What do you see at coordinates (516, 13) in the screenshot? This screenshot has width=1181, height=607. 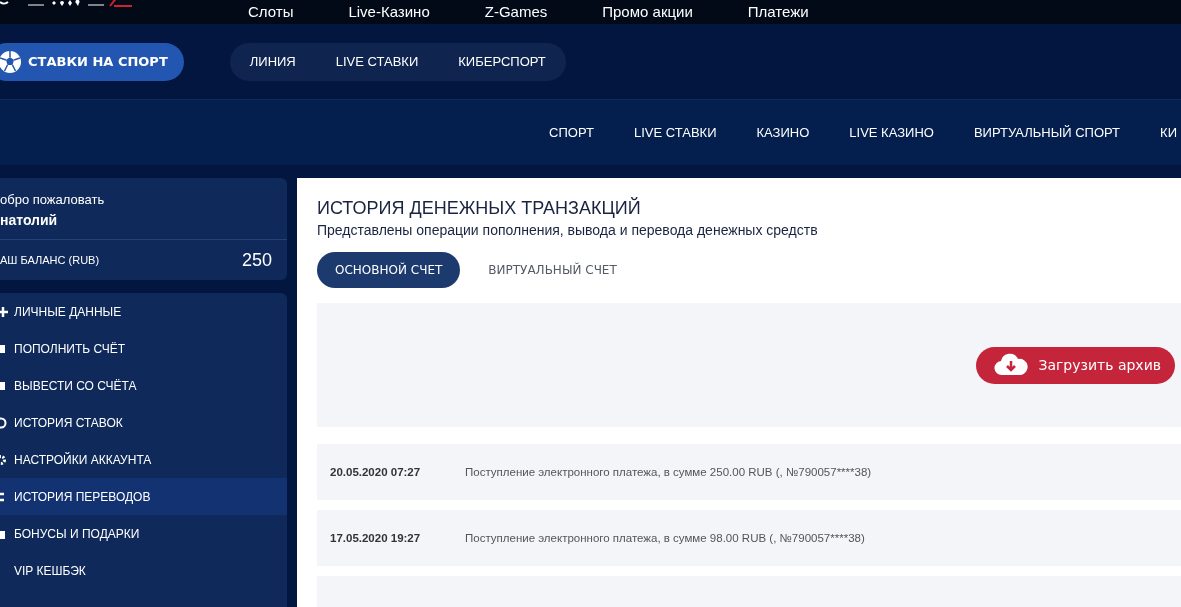 I see `top-nav-link: Z-Games` at bounding box center [516, 13].